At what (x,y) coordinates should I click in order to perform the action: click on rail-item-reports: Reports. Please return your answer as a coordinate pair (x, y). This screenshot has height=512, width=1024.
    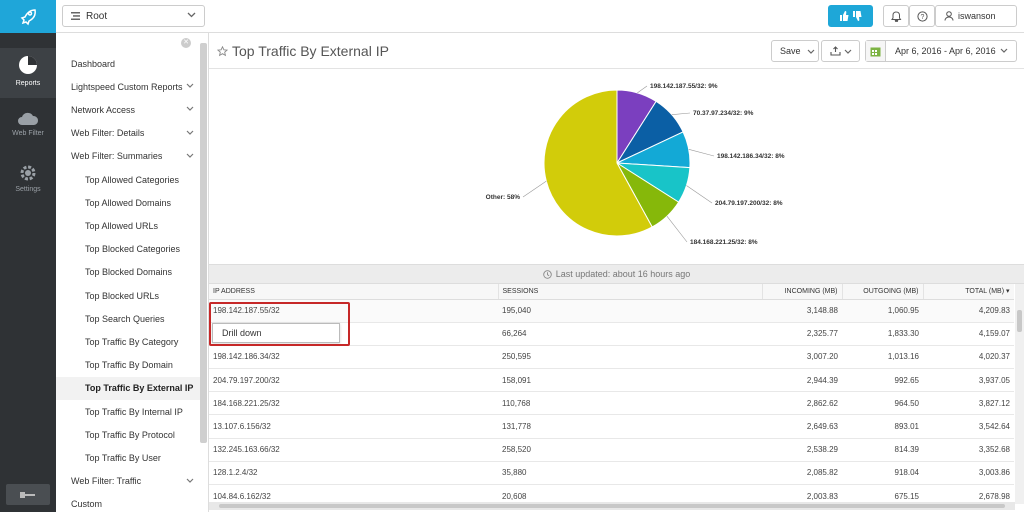
    Looking at the image, I should click on (28, 73).